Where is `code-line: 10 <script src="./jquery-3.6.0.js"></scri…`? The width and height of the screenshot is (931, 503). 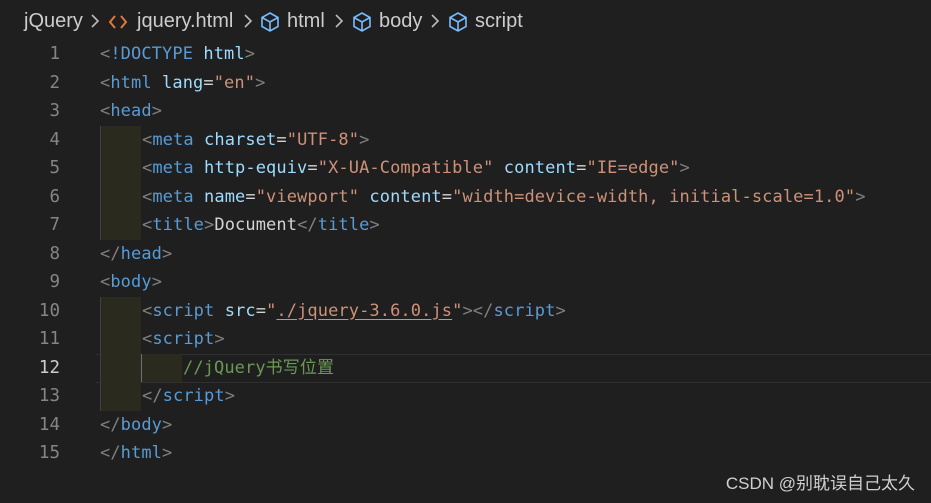
code-line: 10 <script src="./jquery-3.6.0.js"></scri… is located at coordinates (465, 310).